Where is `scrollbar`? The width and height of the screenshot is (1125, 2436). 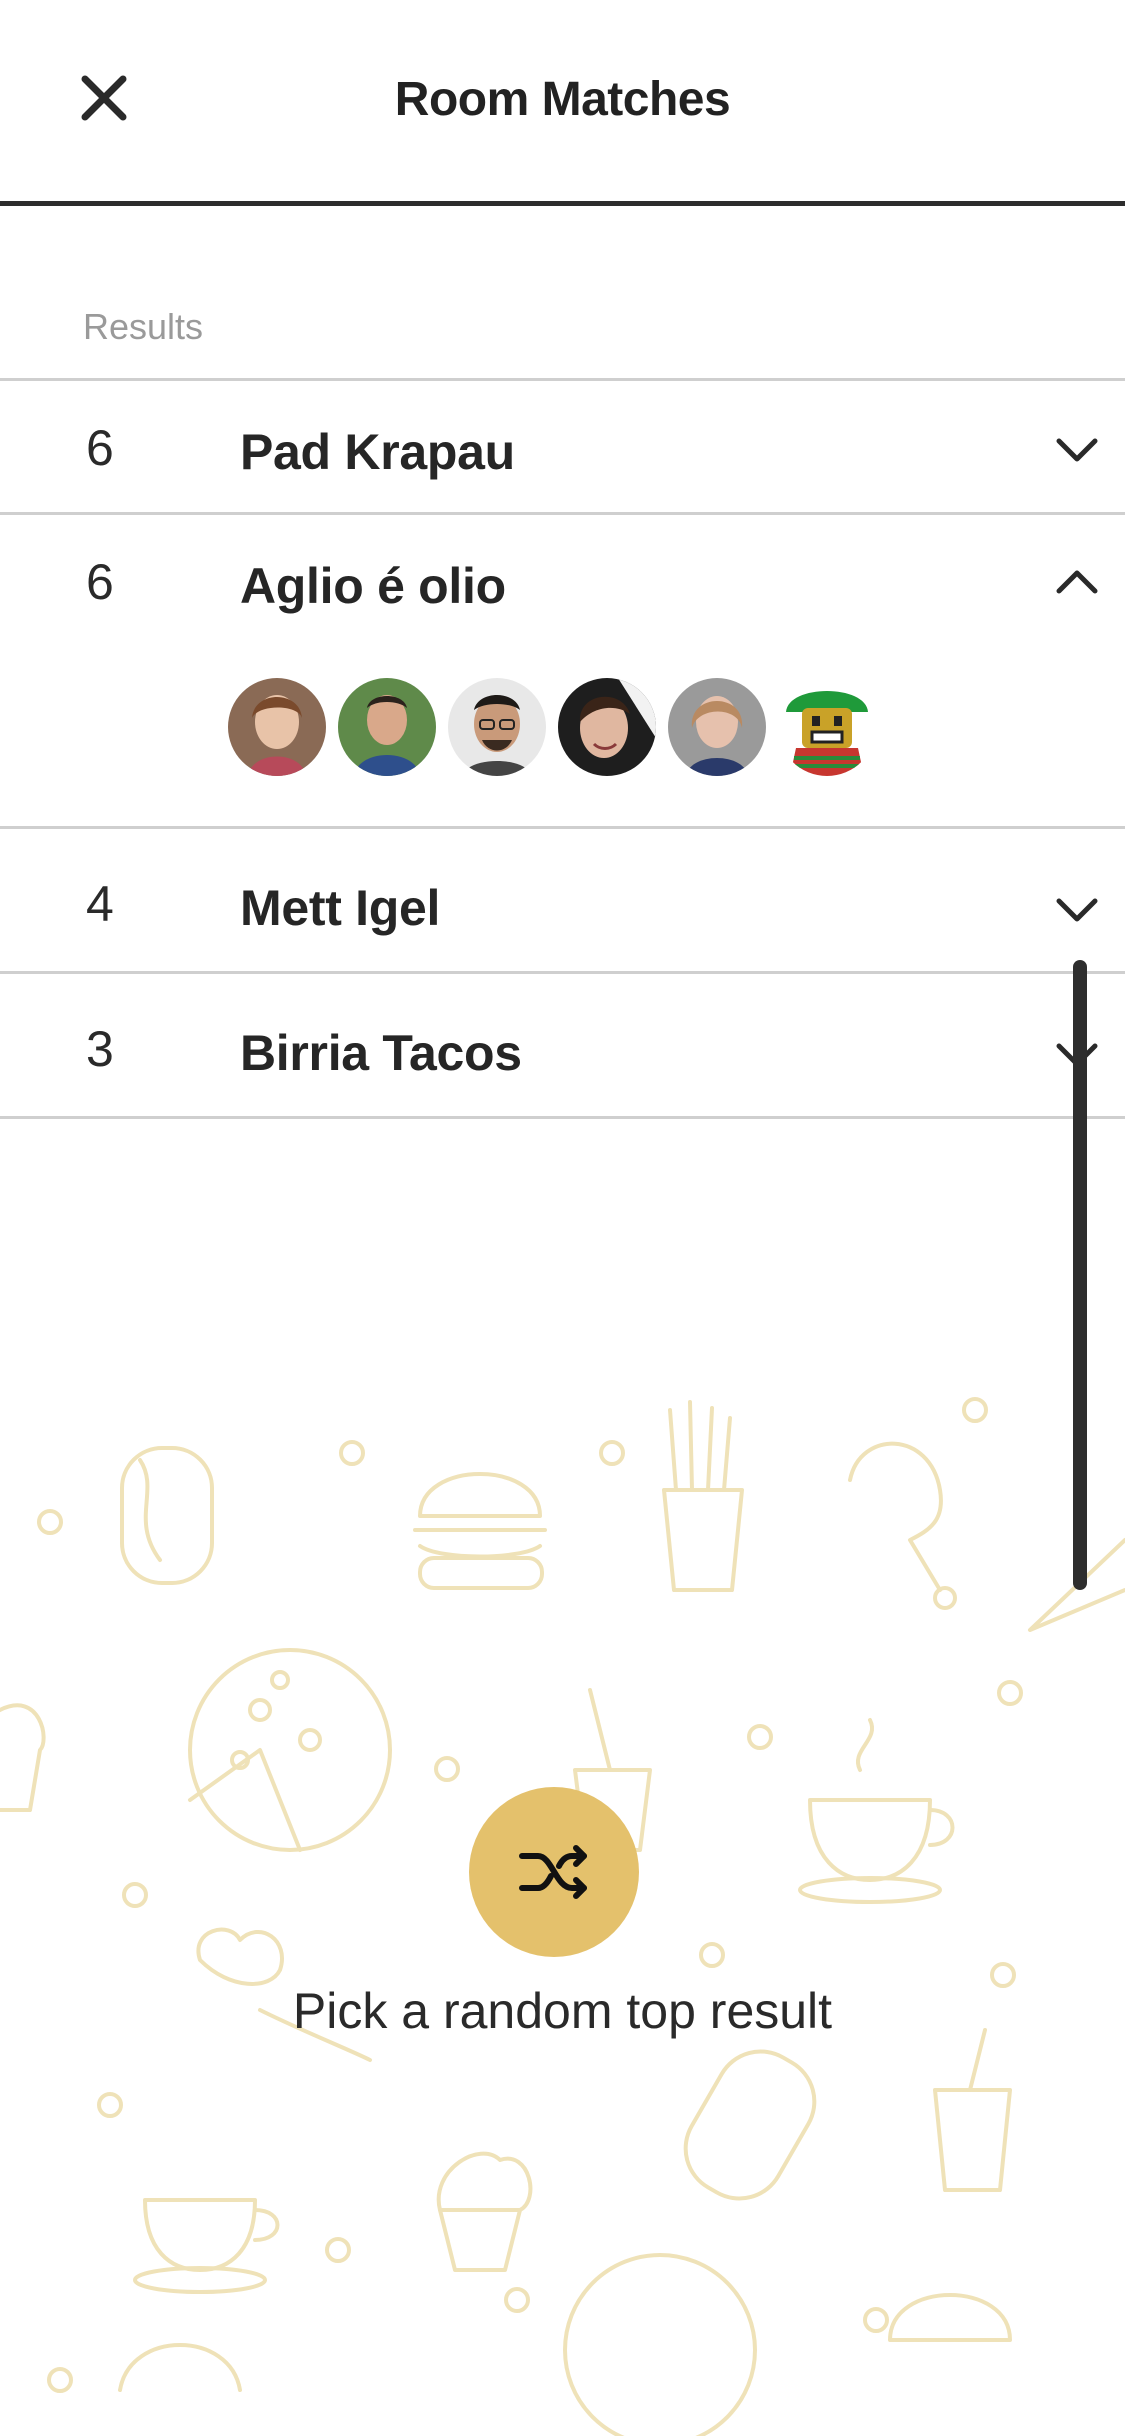 scrollbar is located at coordinates (1080, 1275).